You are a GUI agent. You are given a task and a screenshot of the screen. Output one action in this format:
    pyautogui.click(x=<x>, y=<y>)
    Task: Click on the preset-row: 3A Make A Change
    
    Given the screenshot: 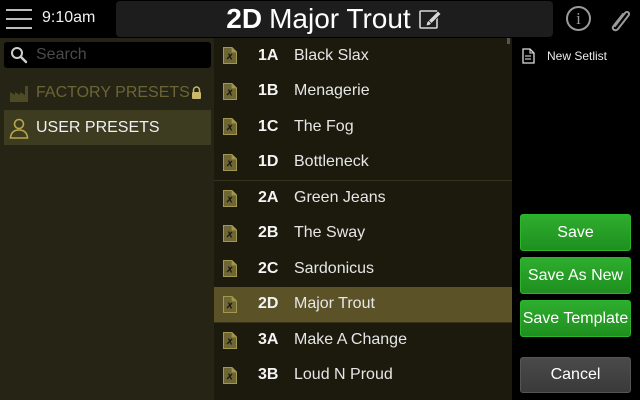 What is the action you would take?
    pyautogui.click(x=363, y=340)
    